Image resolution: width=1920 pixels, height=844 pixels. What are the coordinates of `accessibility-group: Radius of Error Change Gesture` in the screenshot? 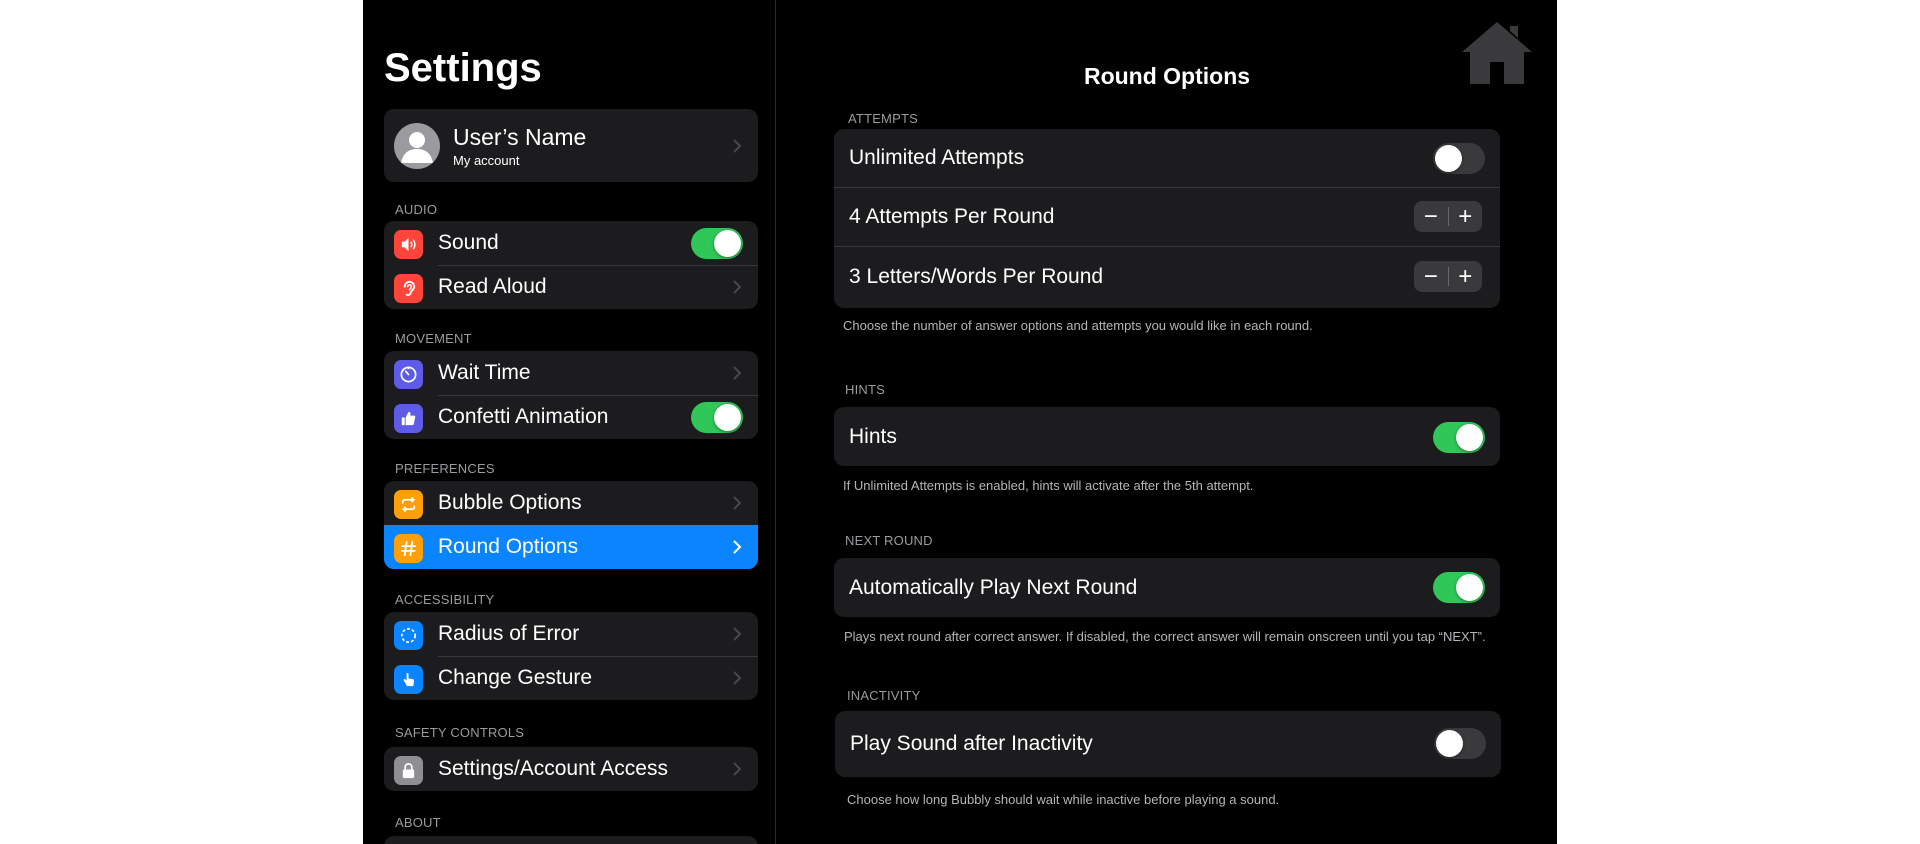 It's located at (571, 656).